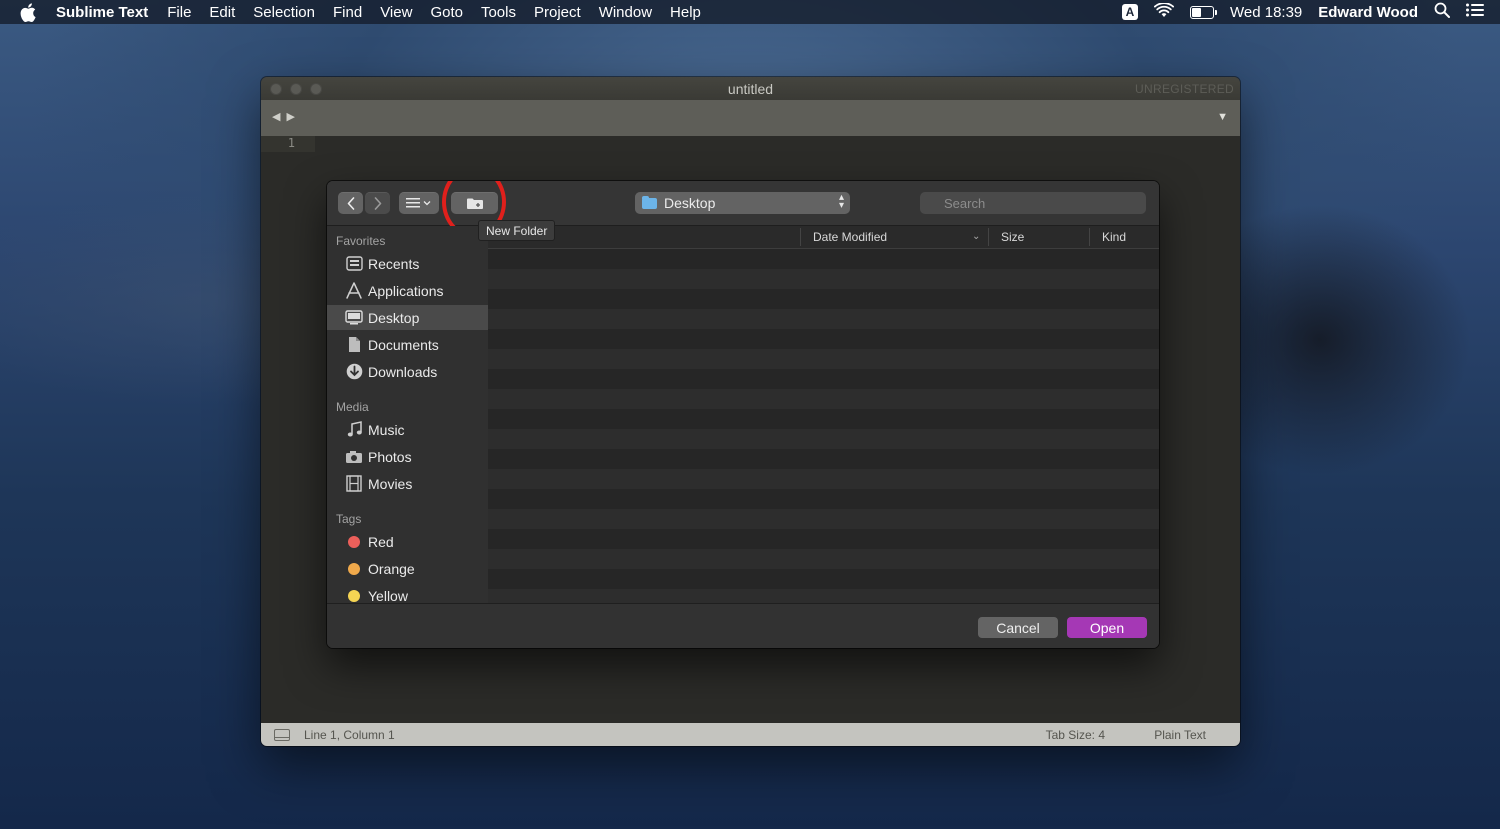  I want to click on menu-tools: Tools, so click(498, 12).